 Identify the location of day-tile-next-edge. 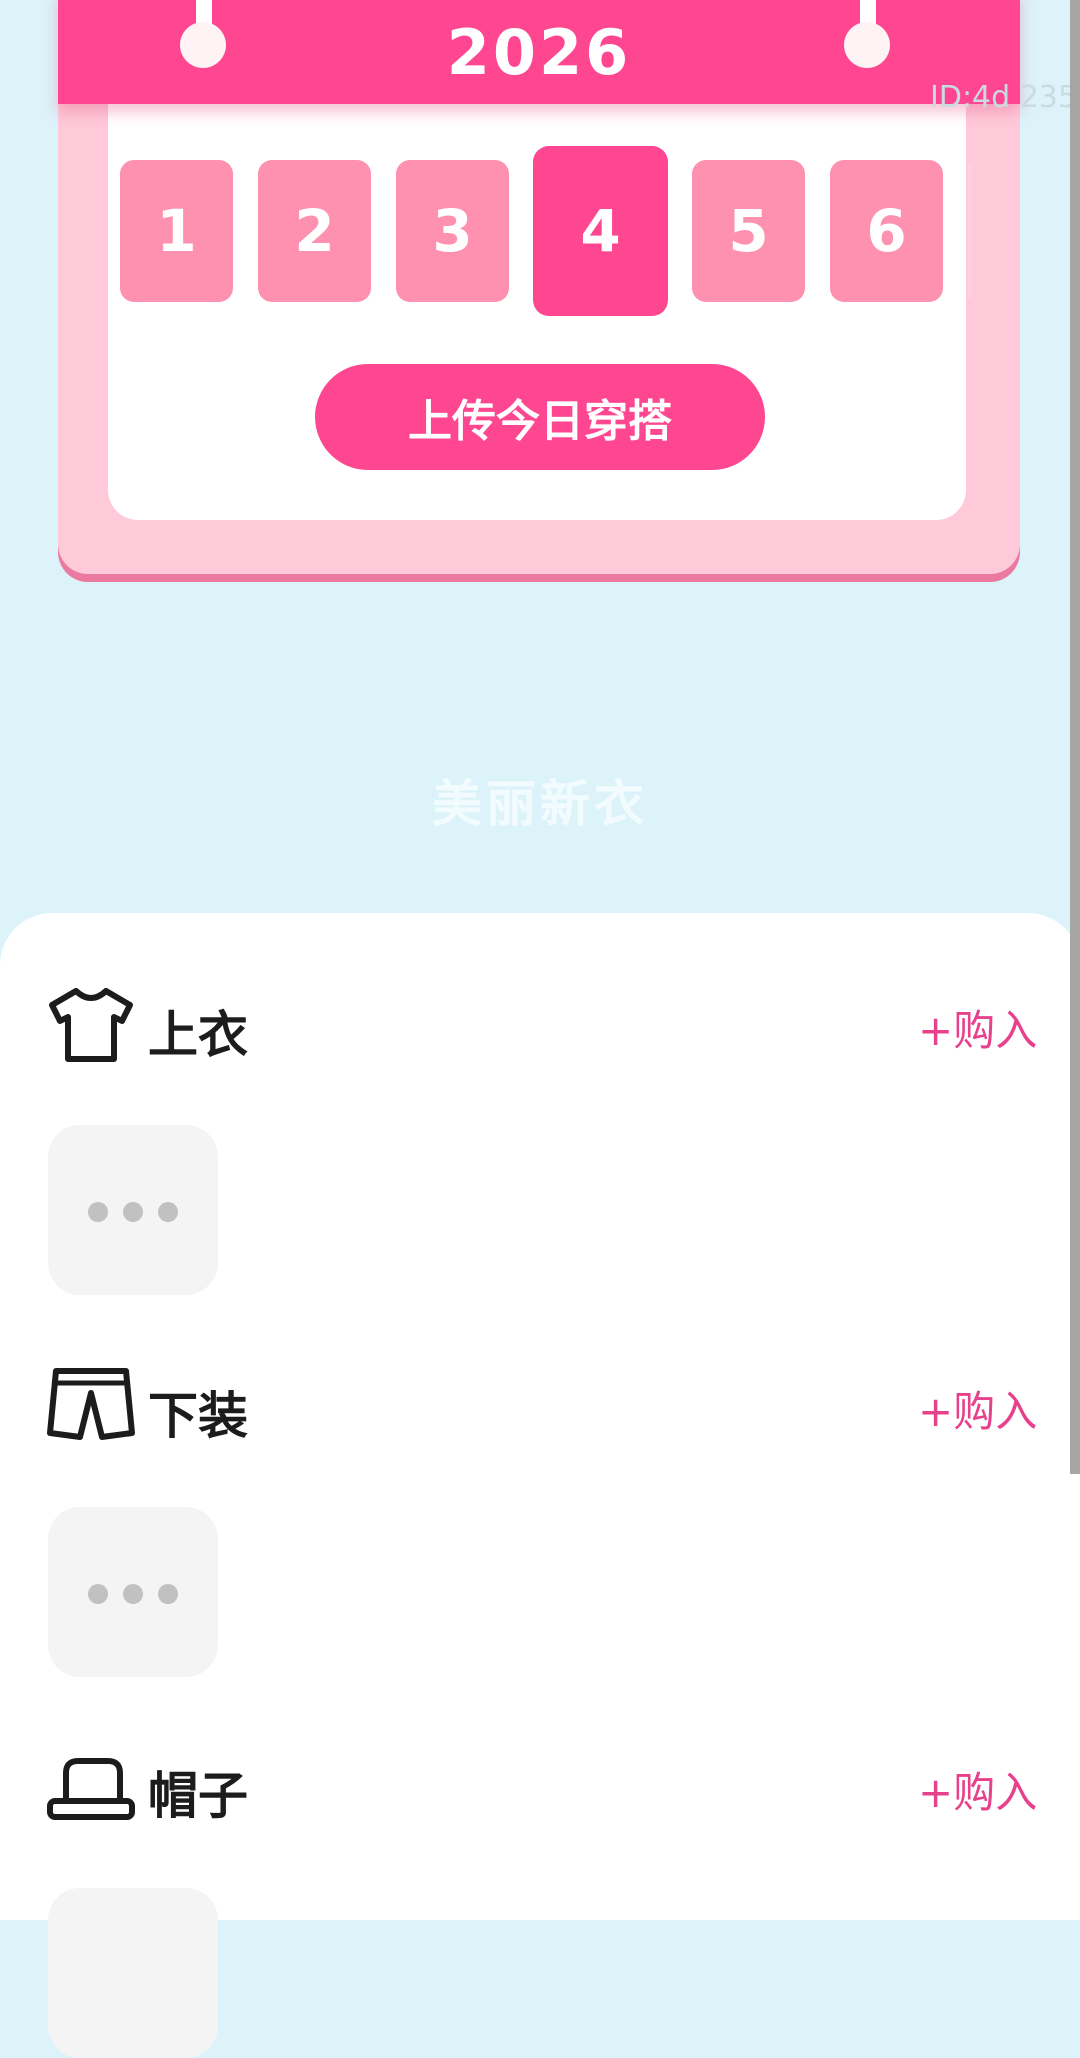
(970, 230).